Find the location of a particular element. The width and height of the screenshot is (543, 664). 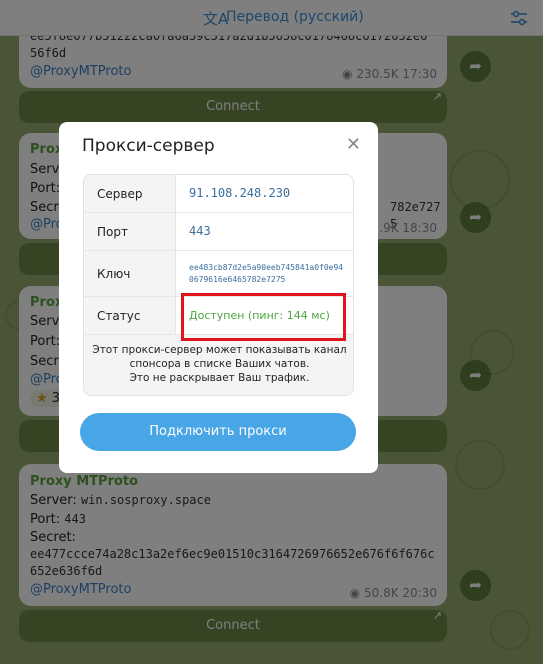

connect-proxy-button: Подключить прокси is located at coordinates (218, 432).